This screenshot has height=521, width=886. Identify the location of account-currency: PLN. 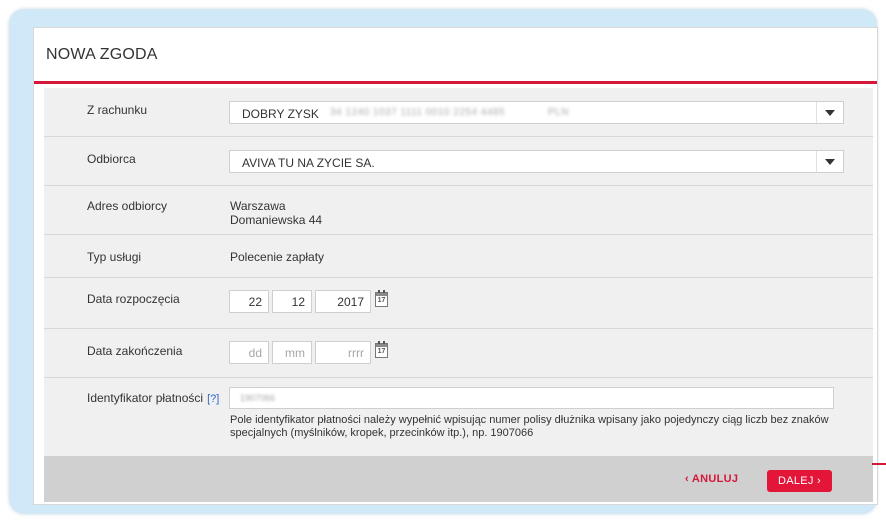
(558, 112).